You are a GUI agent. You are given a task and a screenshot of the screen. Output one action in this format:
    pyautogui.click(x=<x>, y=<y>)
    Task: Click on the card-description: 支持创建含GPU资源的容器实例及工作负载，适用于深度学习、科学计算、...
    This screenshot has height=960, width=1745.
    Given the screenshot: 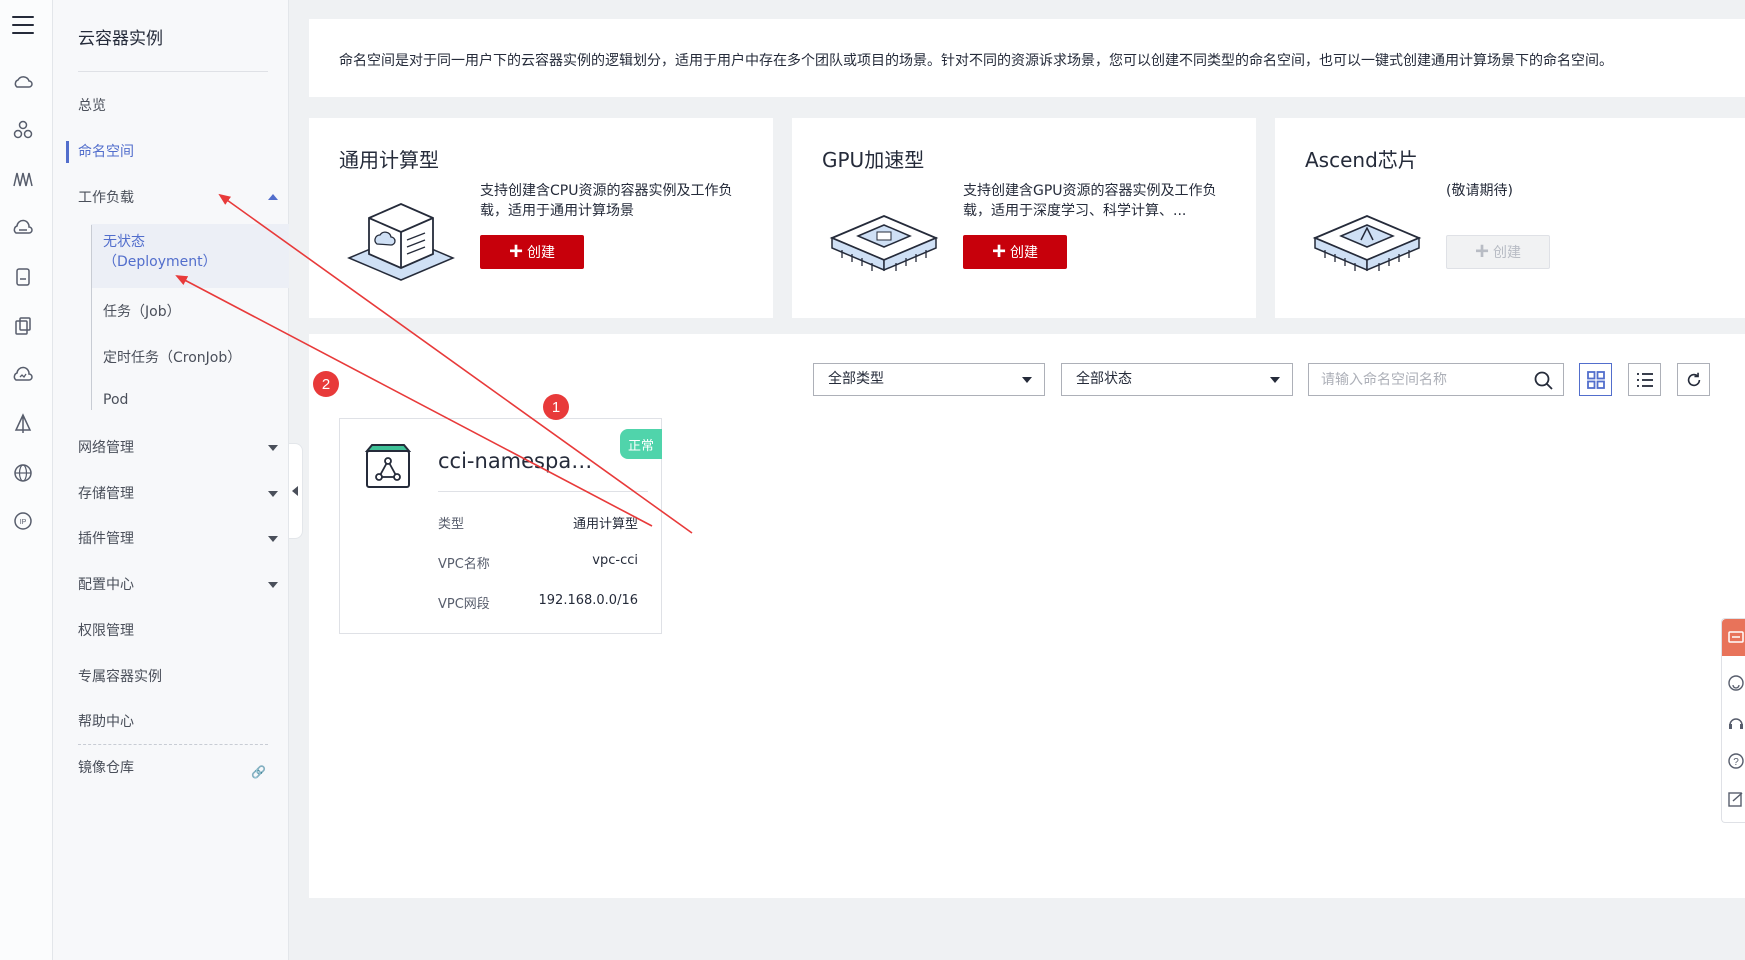 What is the action you would take?
    pyautogui.click(x=1090, y=201)
    